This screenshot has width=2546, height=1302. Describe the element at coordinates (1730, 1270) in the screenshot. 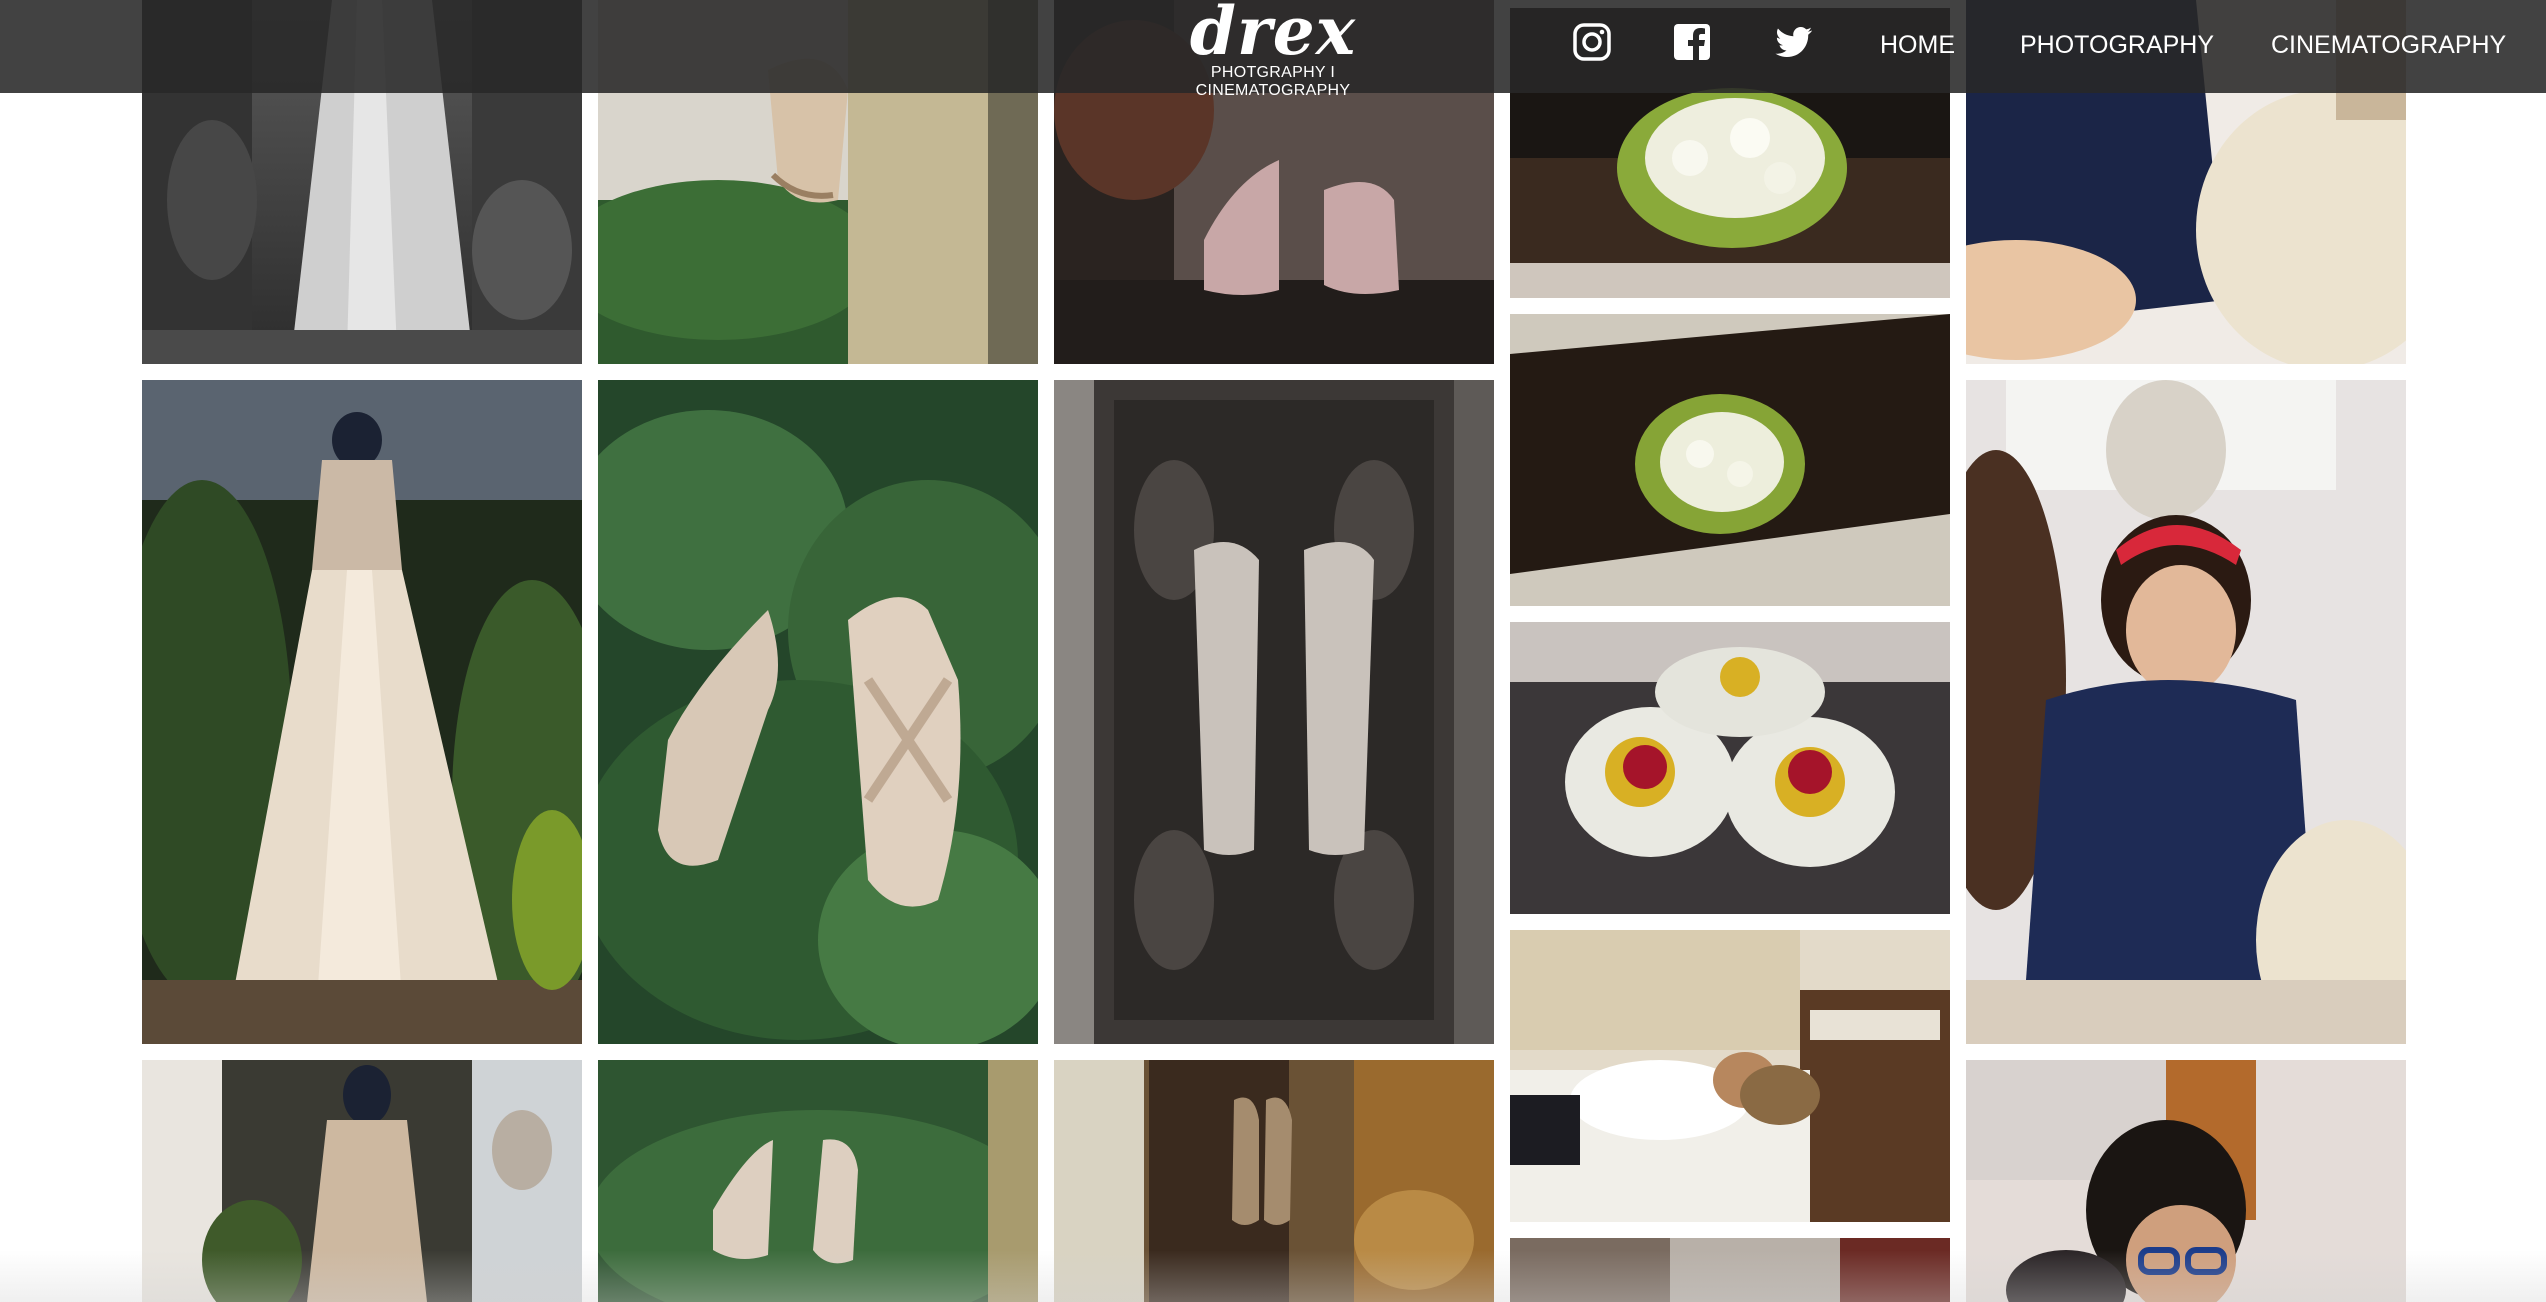

I see `gallery-photo-hotel-room-detail` at that location.